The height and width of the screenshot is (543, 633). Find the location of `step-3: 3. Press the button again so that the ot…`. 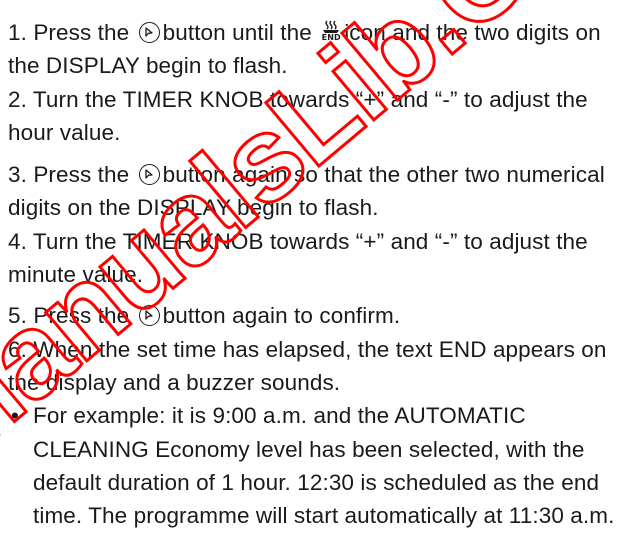

step-3: 3. Press the button again so that the ot… is located at coordinates (318, 191).